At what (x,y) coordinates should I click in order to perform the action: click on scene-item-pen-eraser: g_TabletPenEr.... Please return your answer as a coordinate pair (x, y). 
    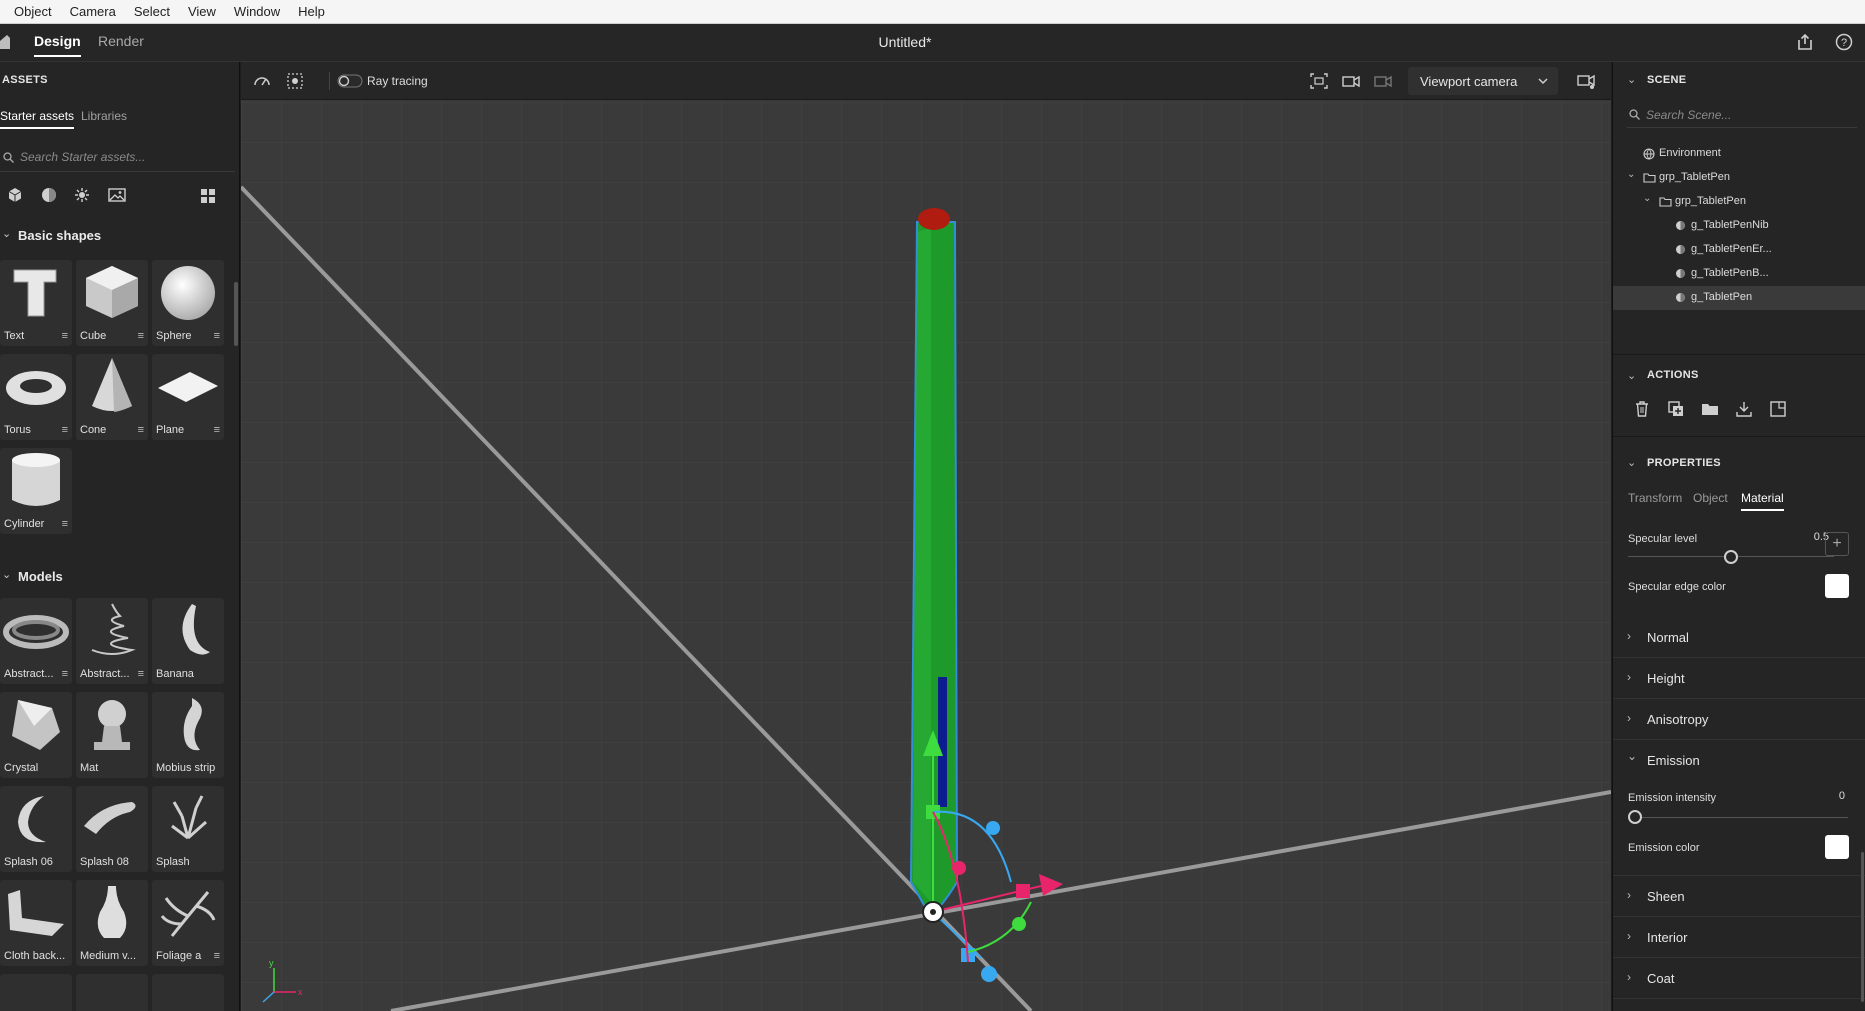
    Looking at the image, I should click on (1739, 250).